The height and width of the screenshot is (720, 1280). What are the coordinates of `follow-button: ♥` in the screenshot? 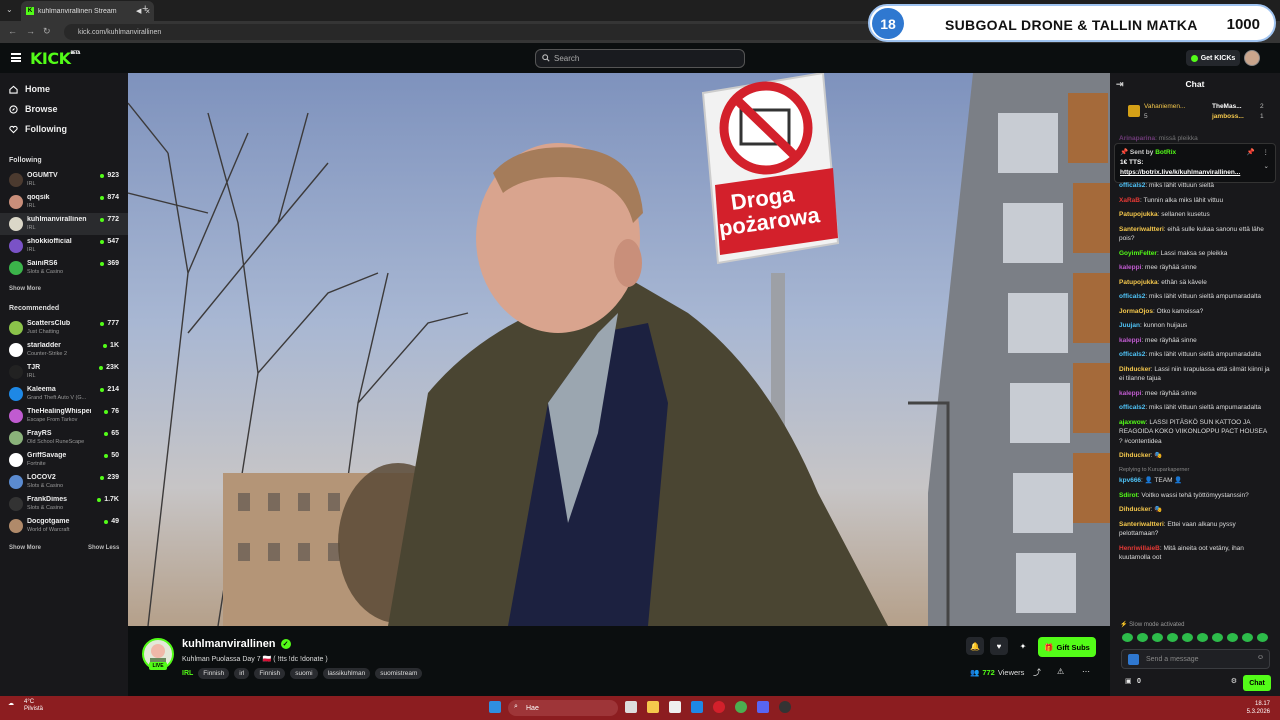 It's located at (999, 646).